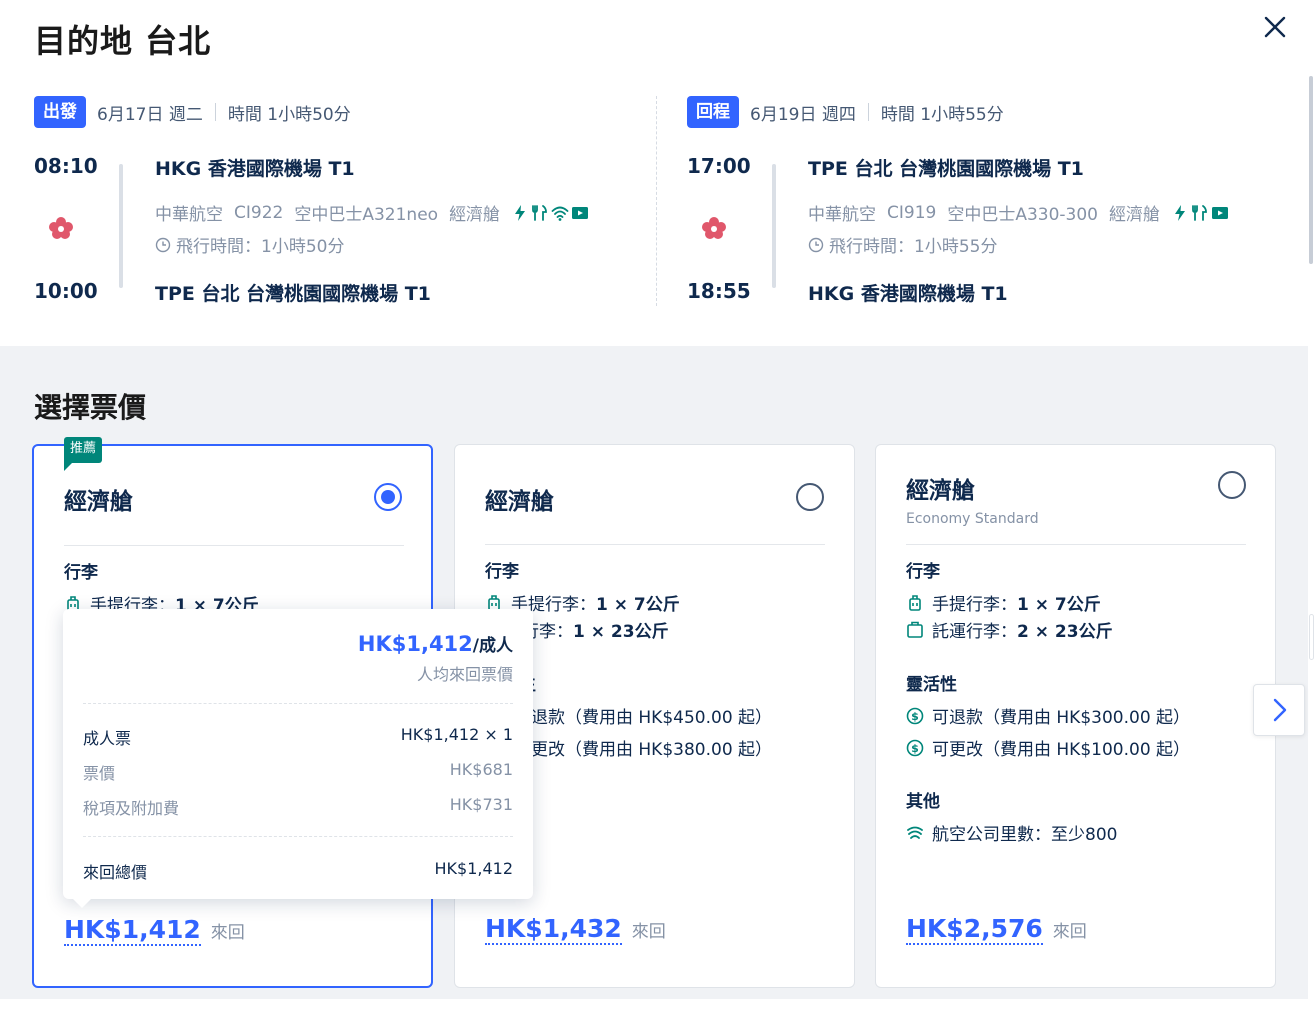 The height and width of the screenshot is (1009, 1316). I want to click on change-row: $ 可更改（費用由 HK$100.00 起）, so click(1048, 747).